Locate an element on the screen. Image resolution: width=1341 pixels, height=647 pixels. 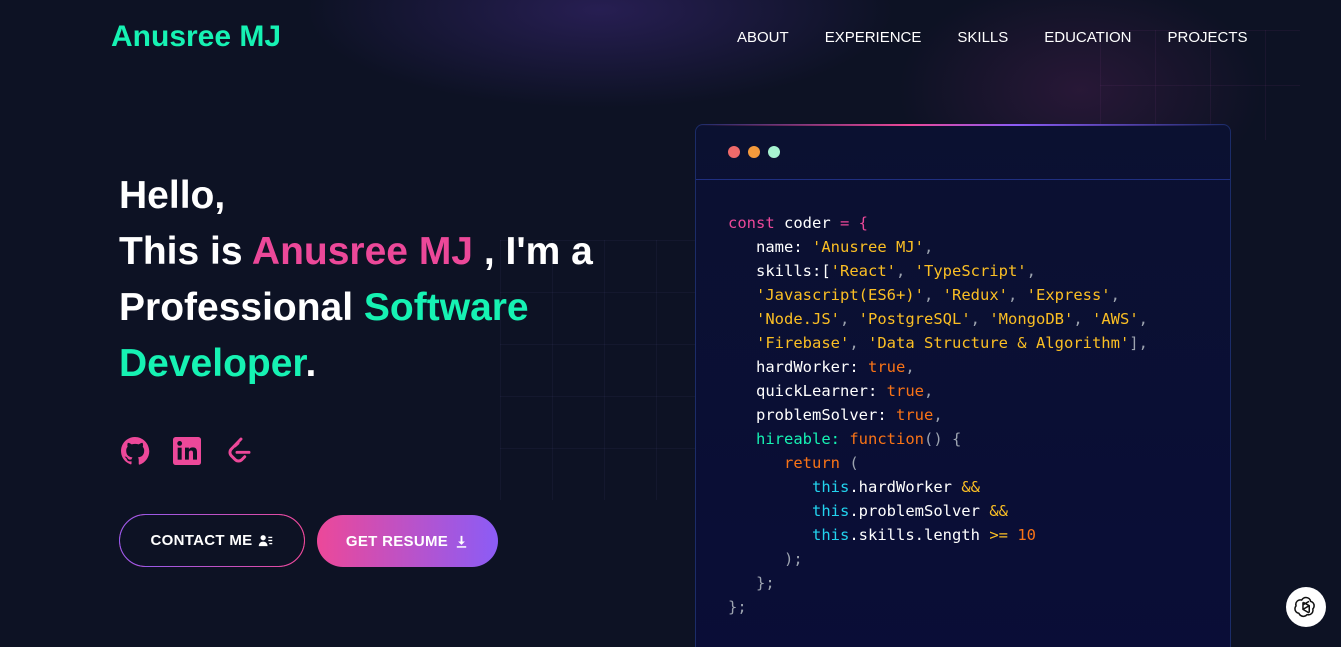
code-string: 'Javascript(ES6+)' is located at coordinates (840, 295).